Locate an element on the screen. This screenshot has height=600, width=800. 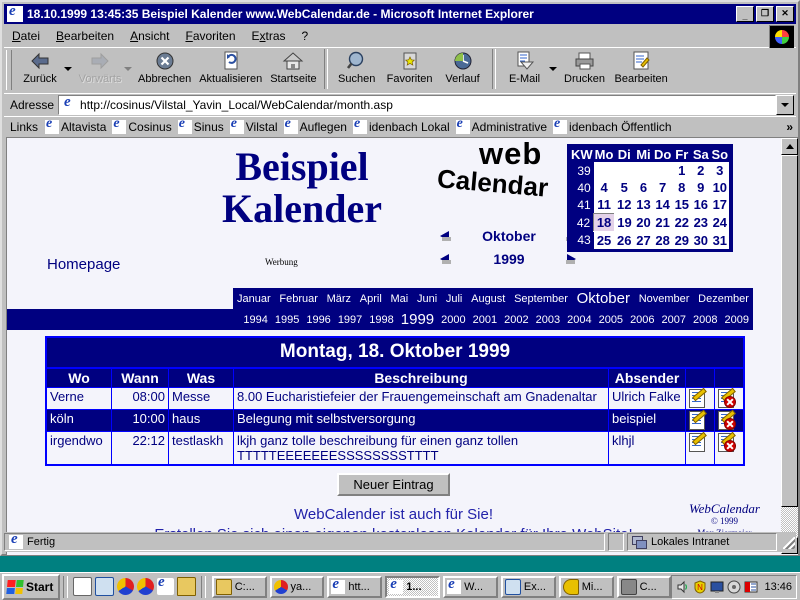
toolbar-button-back: Zurück is located at coordinates (40, 67).